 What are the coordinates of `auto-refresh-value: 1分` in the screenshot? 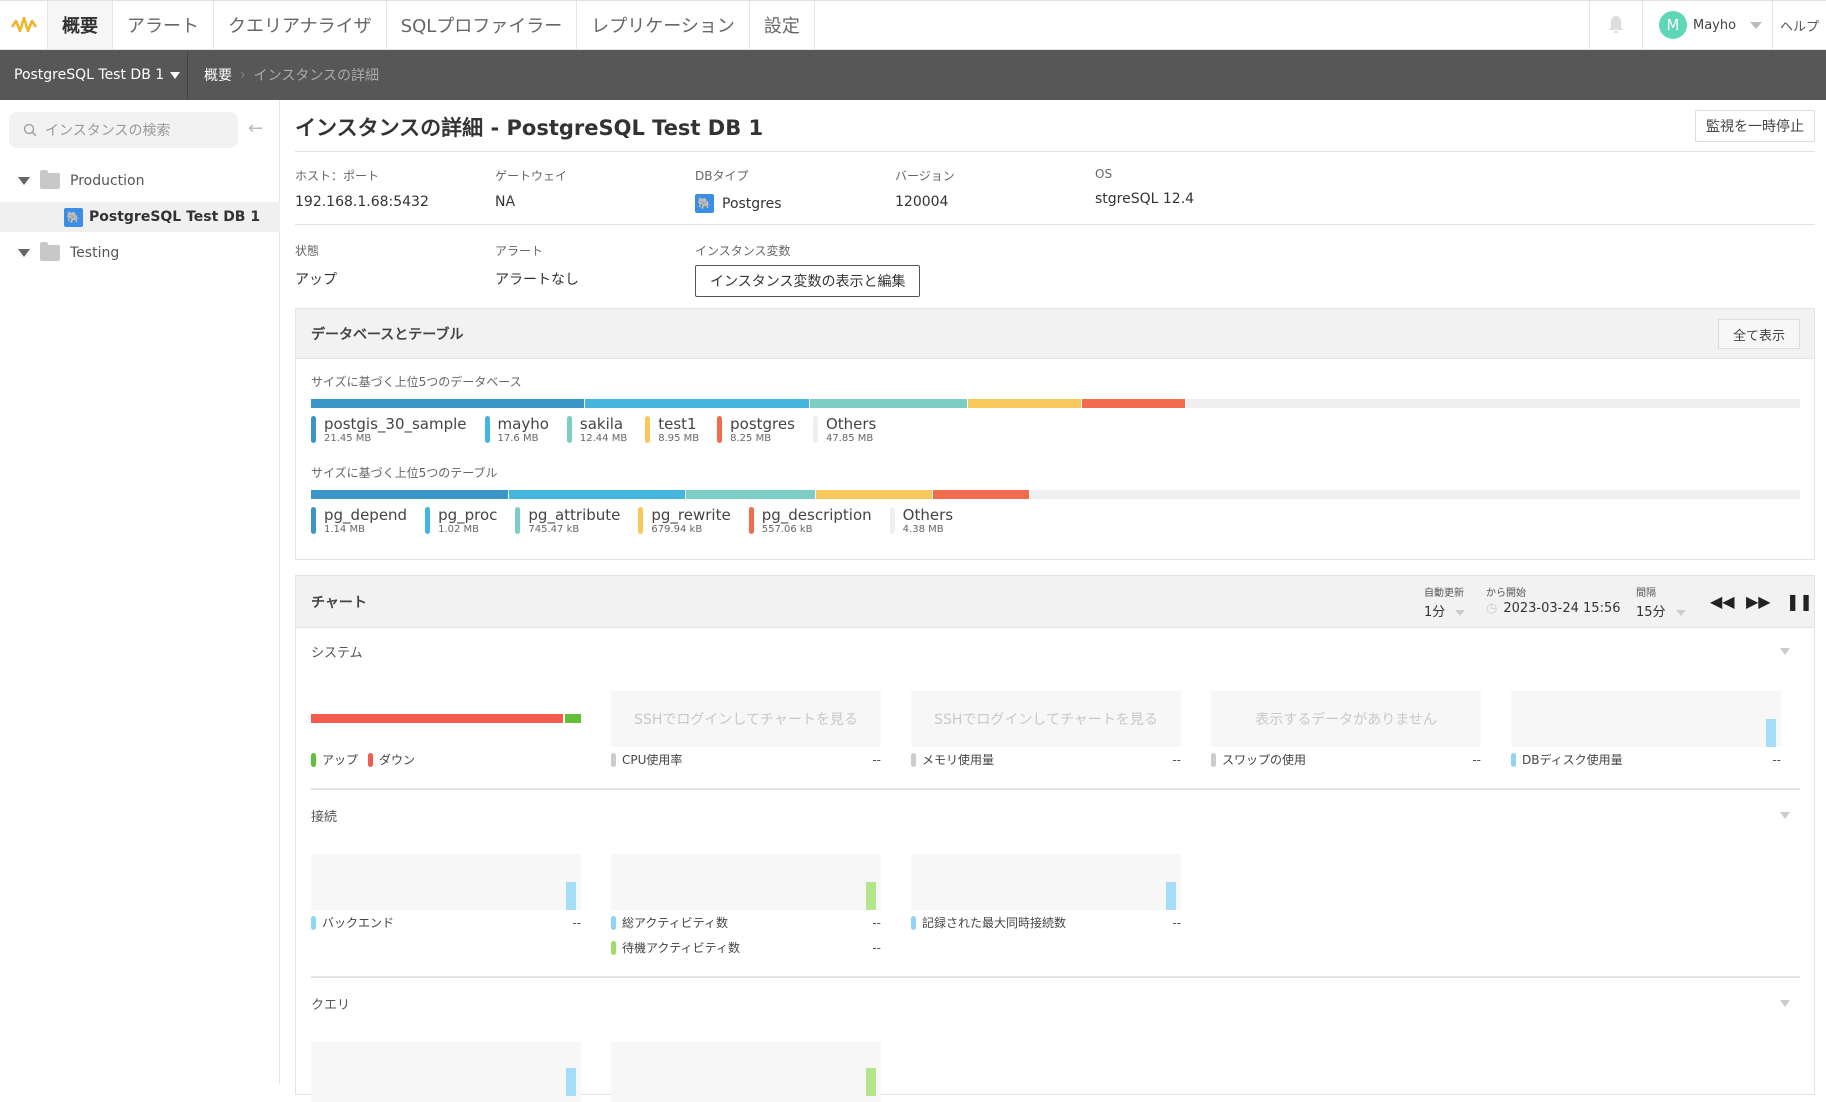 It's located at (1435, 612).